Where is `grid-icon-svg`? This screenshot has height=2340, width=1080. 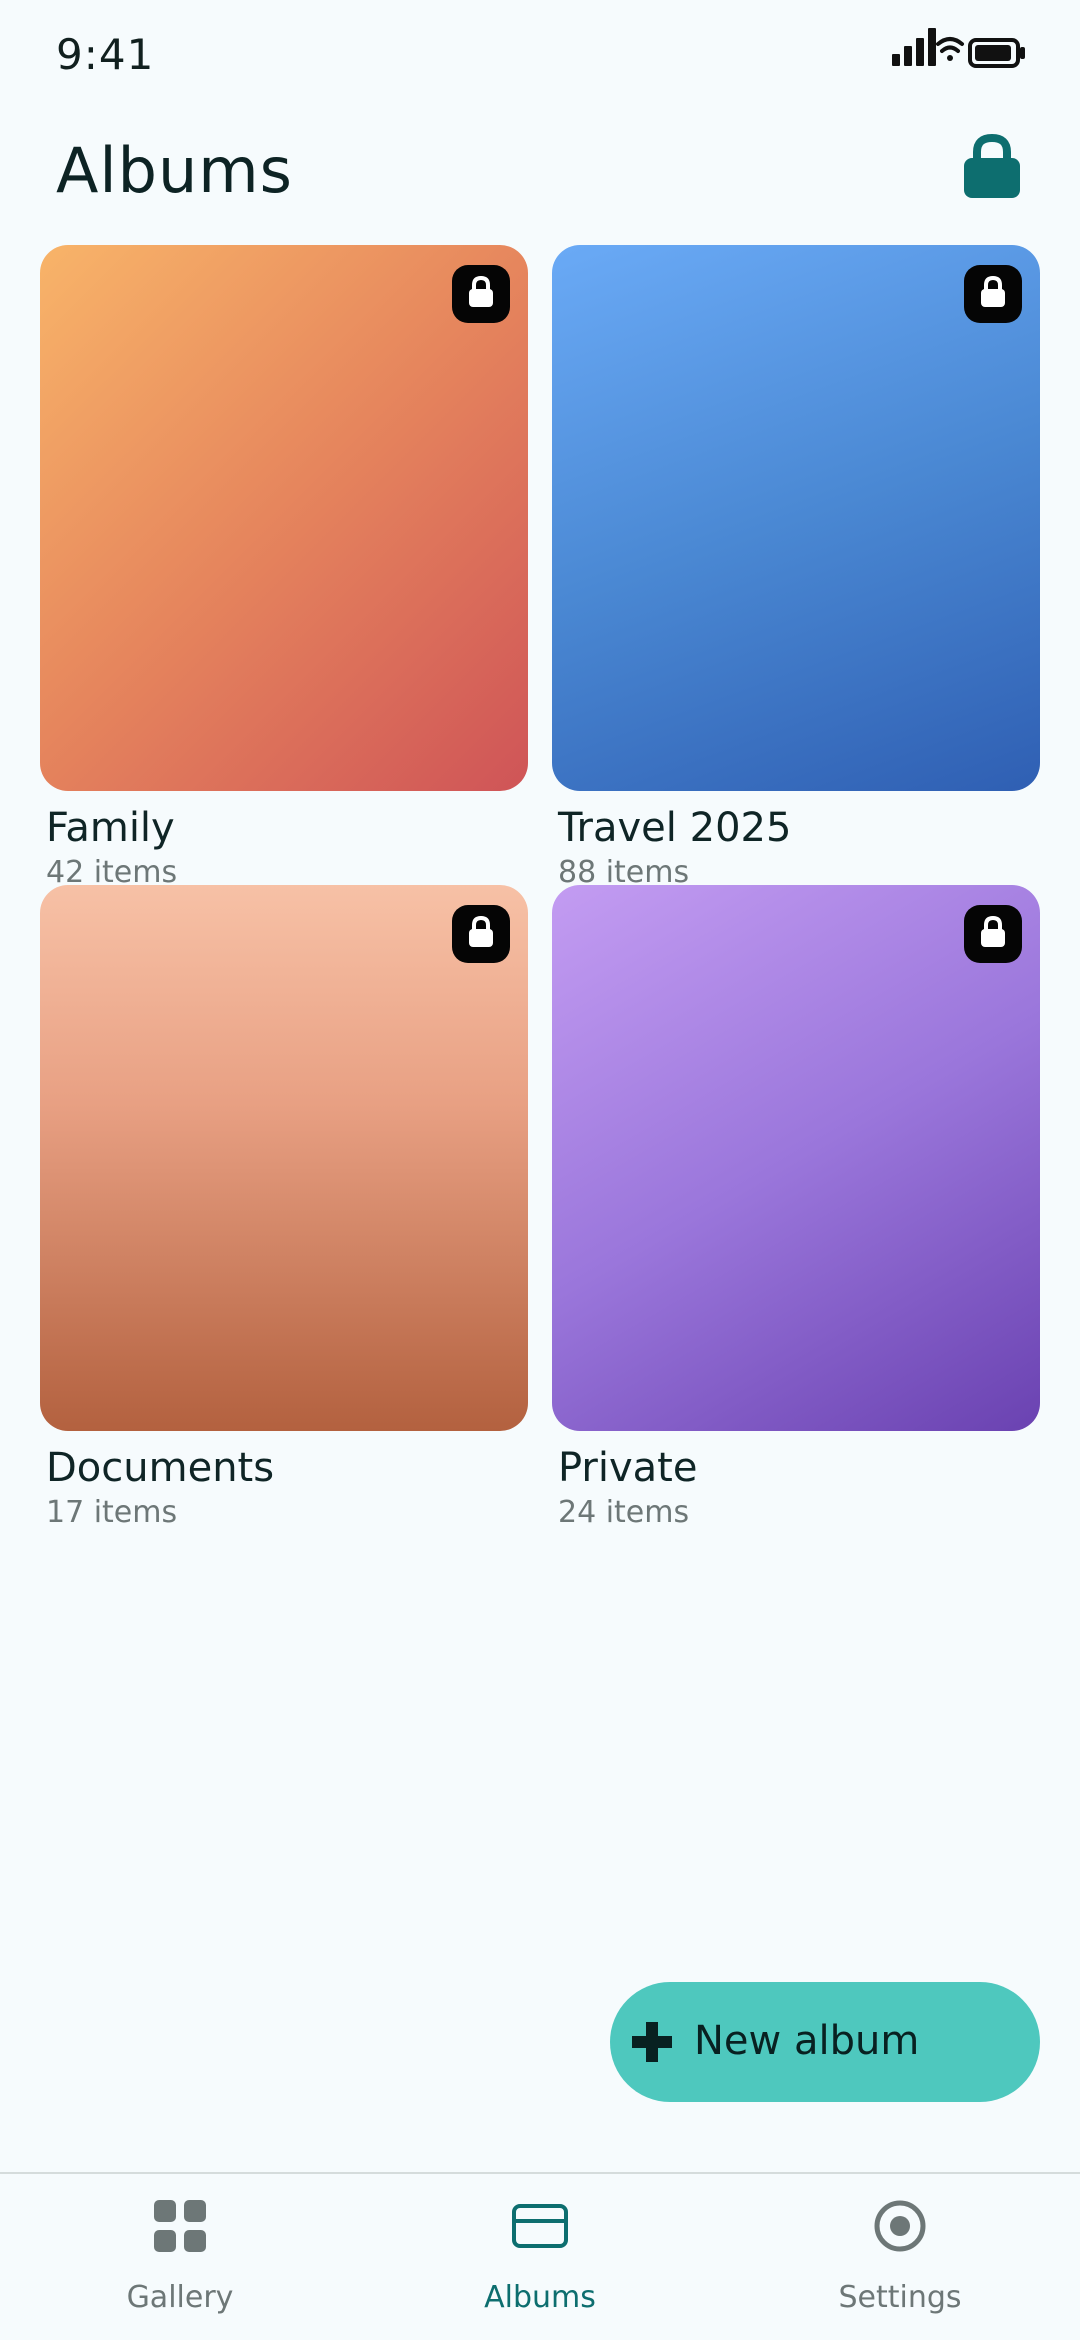
grid-icon-svg is located at coordinates (180, 2226).